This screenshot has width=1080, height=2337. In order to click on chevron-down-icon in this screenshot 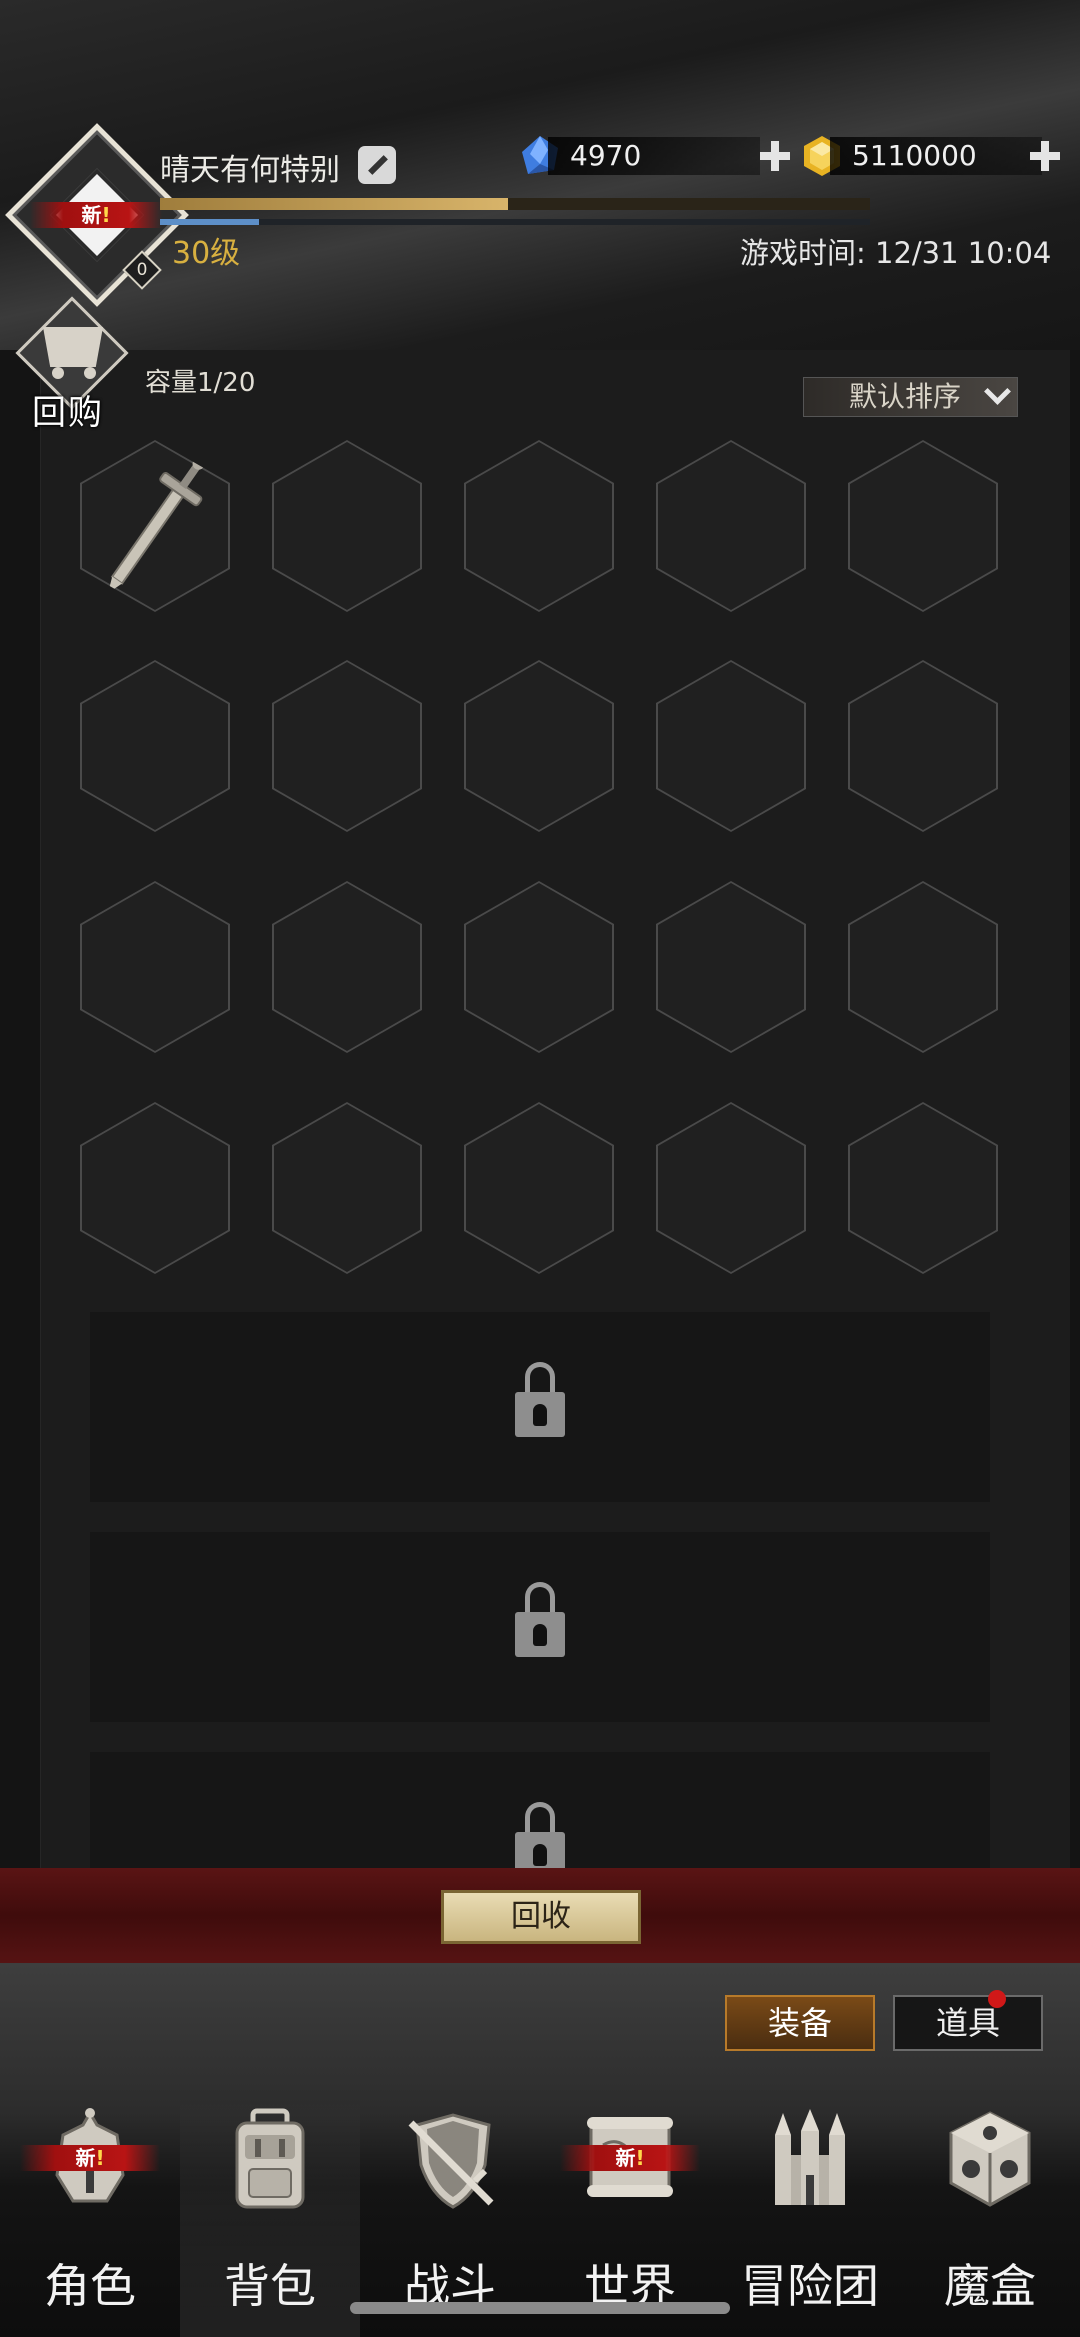, I will do `click(997, 395)`.